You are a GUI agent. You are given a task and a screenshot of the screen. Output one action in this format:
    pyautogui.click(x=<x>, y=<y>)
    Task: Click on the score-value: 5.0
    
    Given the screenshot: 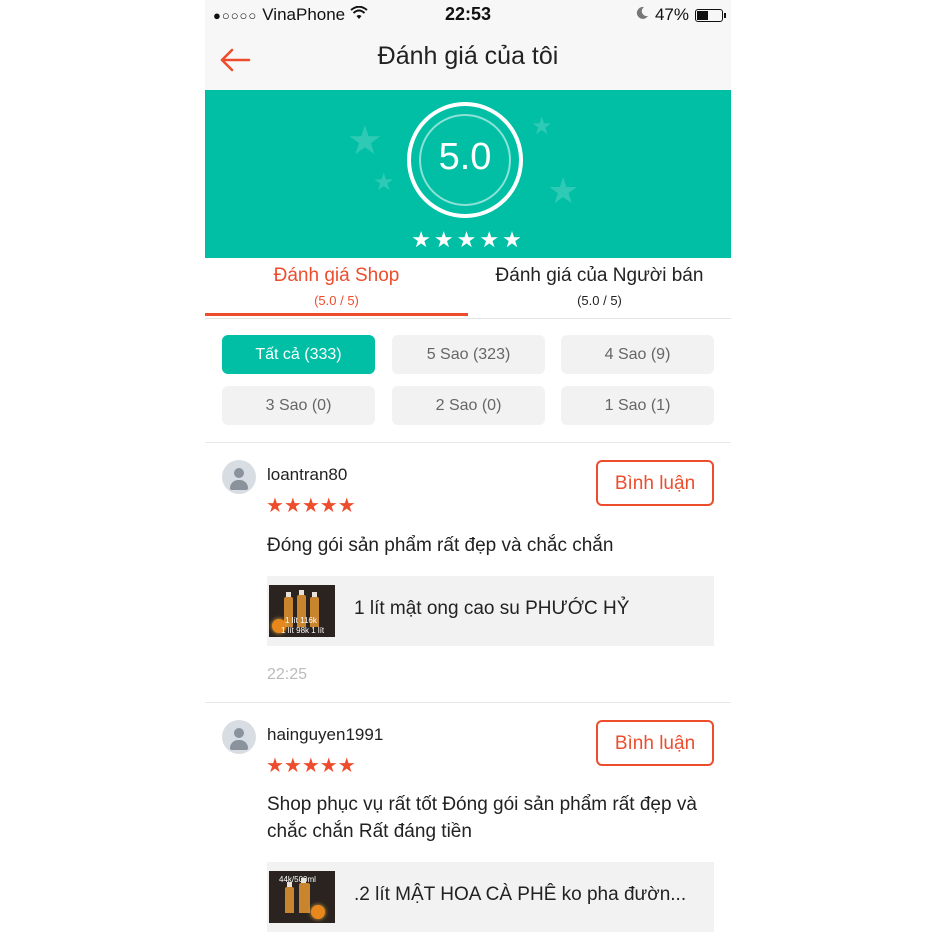 What is the action you would take?
    pyautogui.click(x=465, y=157)
    